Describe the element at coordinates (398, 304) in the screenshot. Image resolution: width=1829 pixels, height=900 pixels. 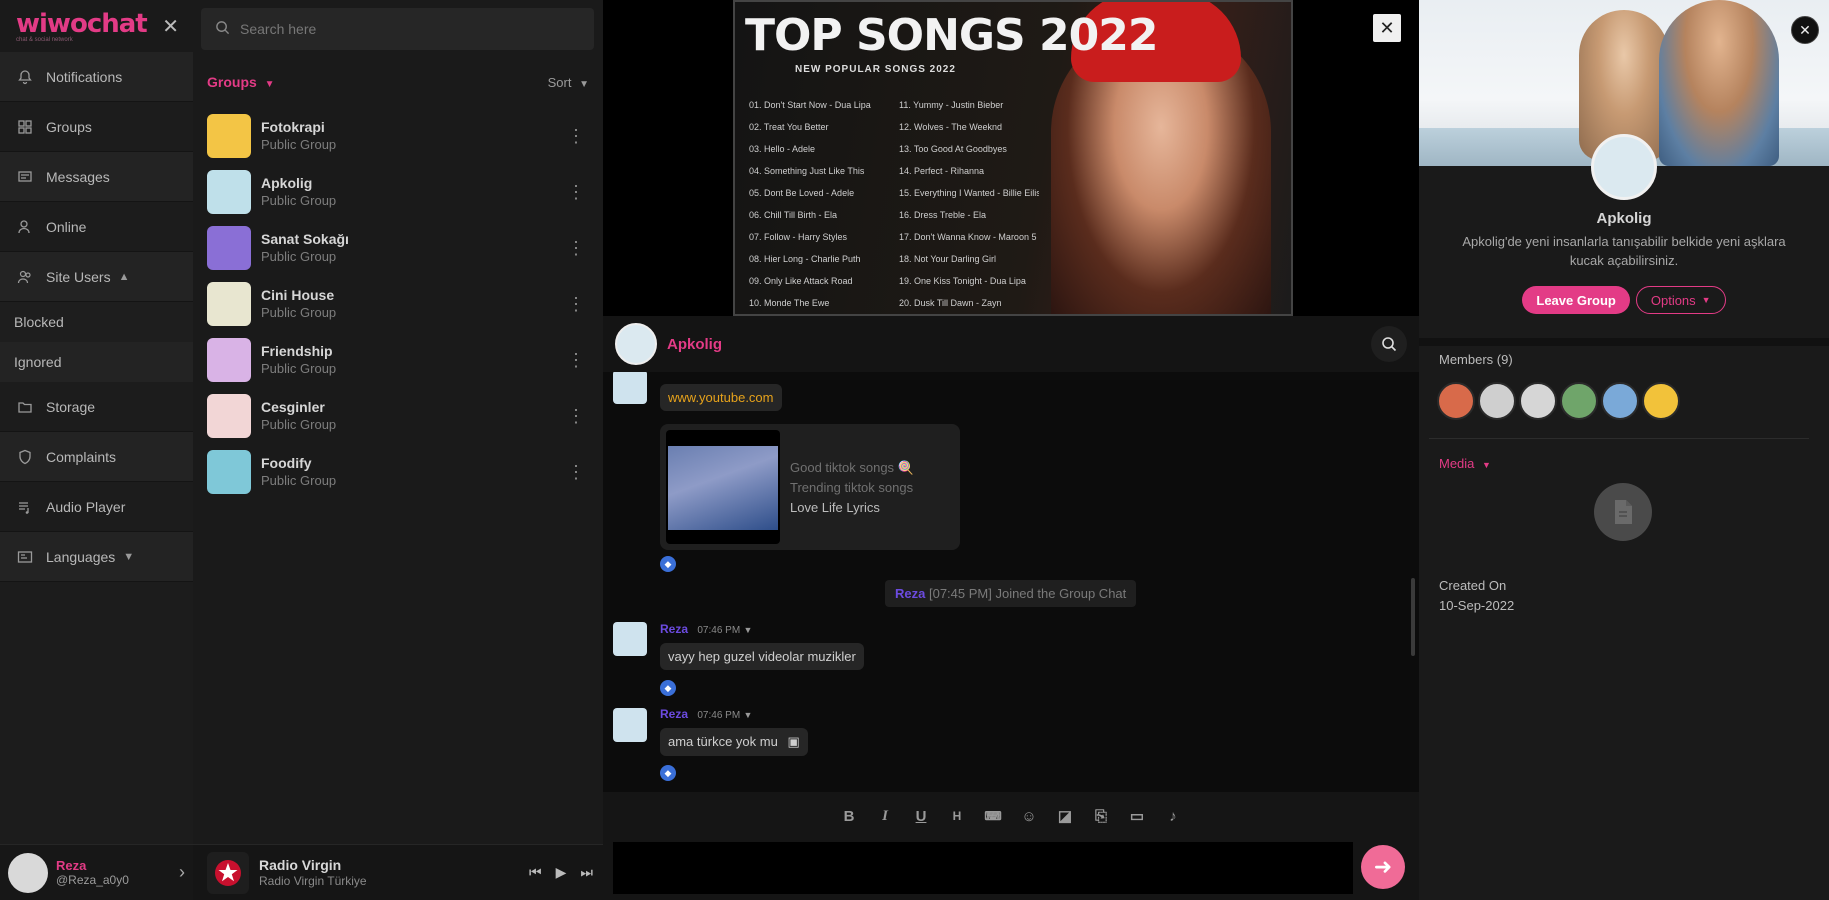
I see `group-list-item: Cini House Public Group ⋮` at that location.